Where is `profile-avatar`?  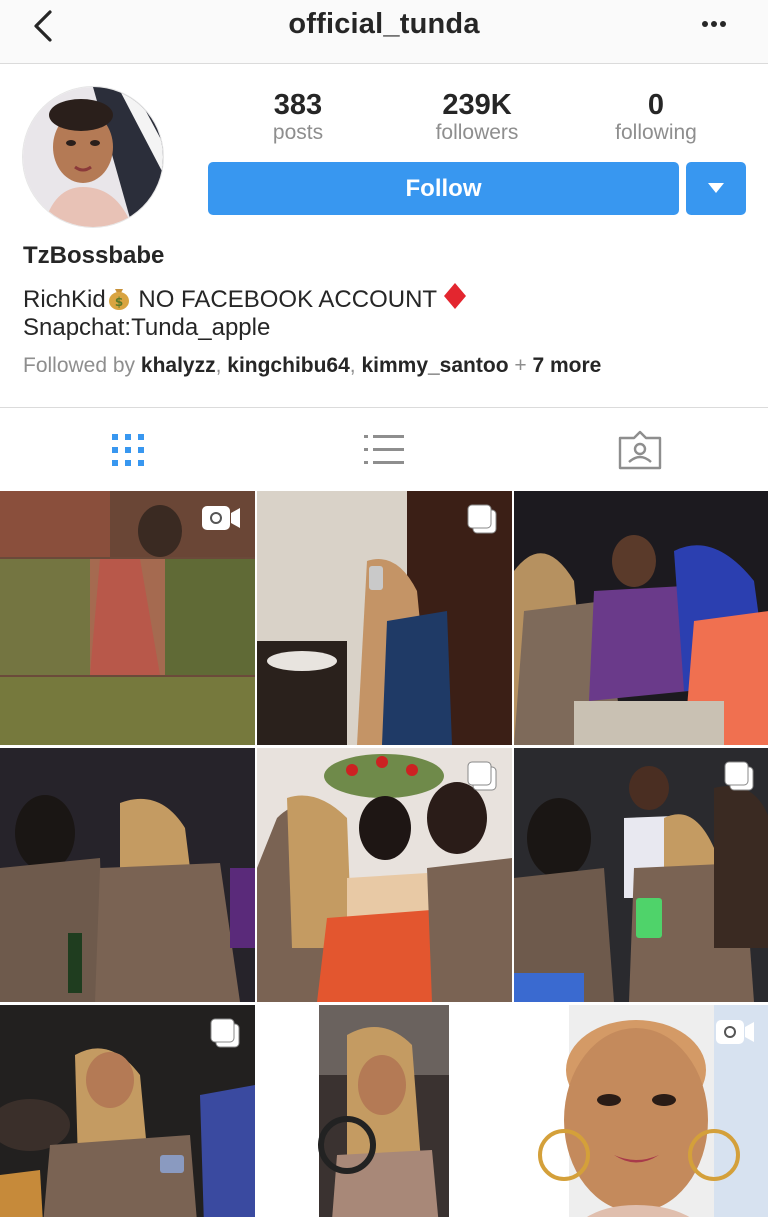 profile-avatar is located at coordinates (93, 157).